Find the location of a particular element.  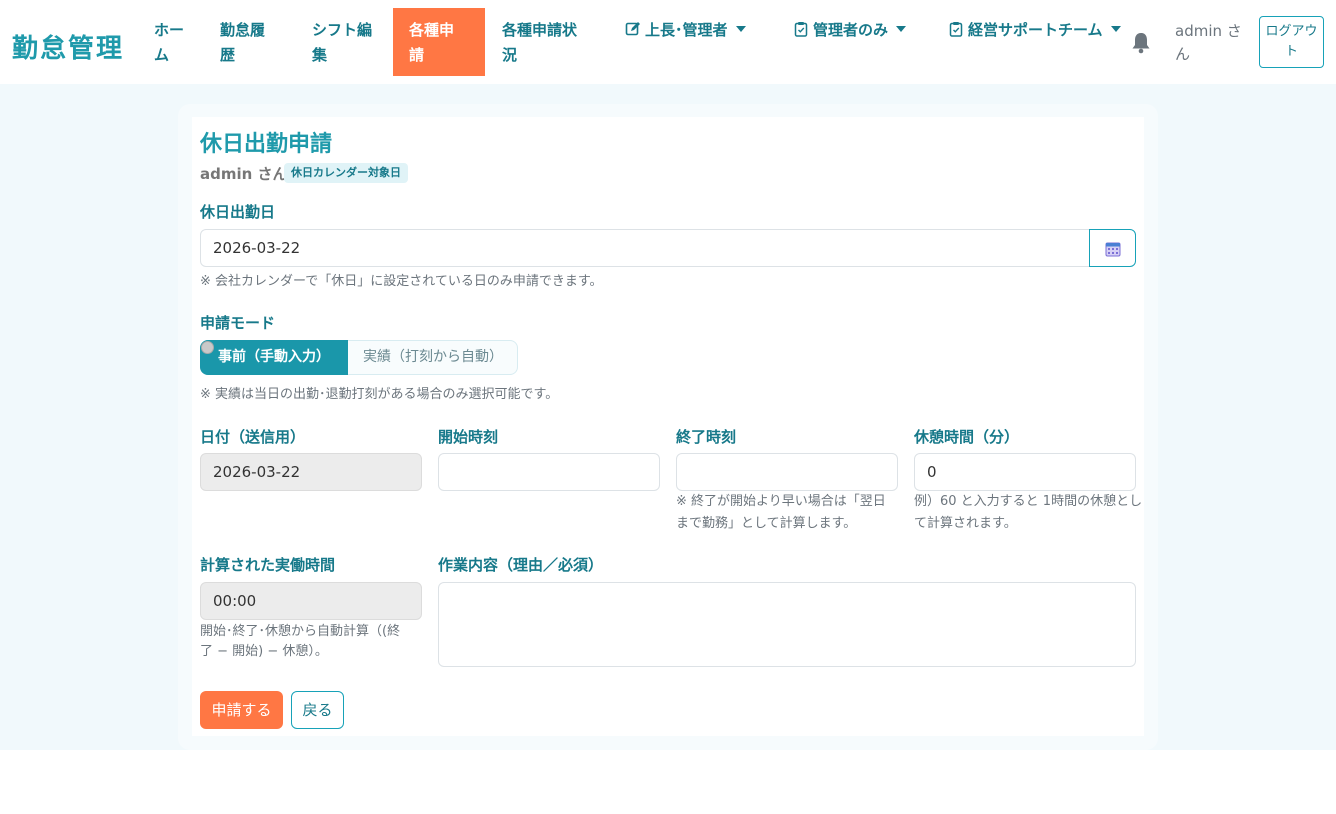

clipboard-check-icon is located at coordinates (956, 29).